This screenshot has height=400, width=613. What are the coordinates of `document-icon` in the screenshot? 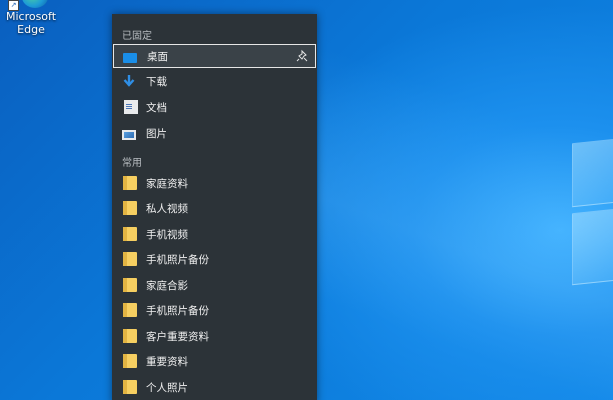 It's located at (131, 107).